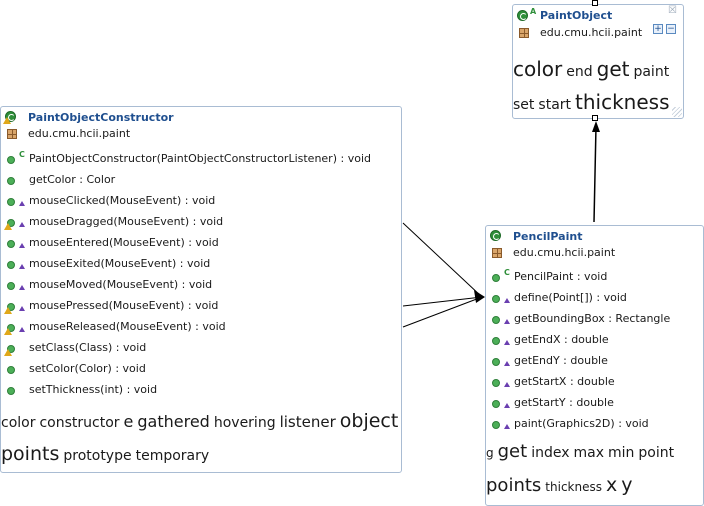 The height and width of the screenshot is (506, 704). Describe the element at coordinates (672, 10) in the screenshot. I see `close-icon: ☒` at that location.